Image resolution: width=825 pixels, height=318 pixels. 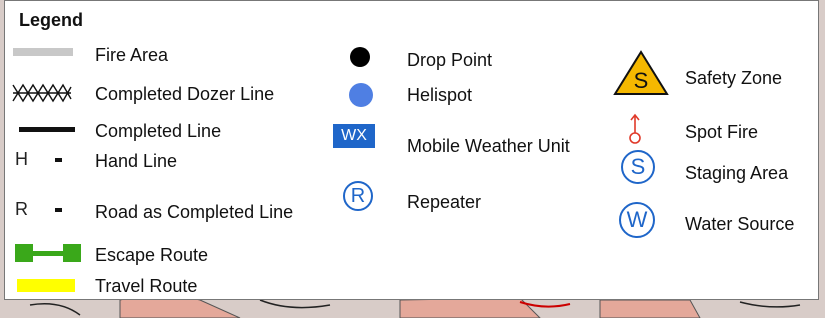 I want to click on safety-zone-icon: S, so click(x=641, y=72).